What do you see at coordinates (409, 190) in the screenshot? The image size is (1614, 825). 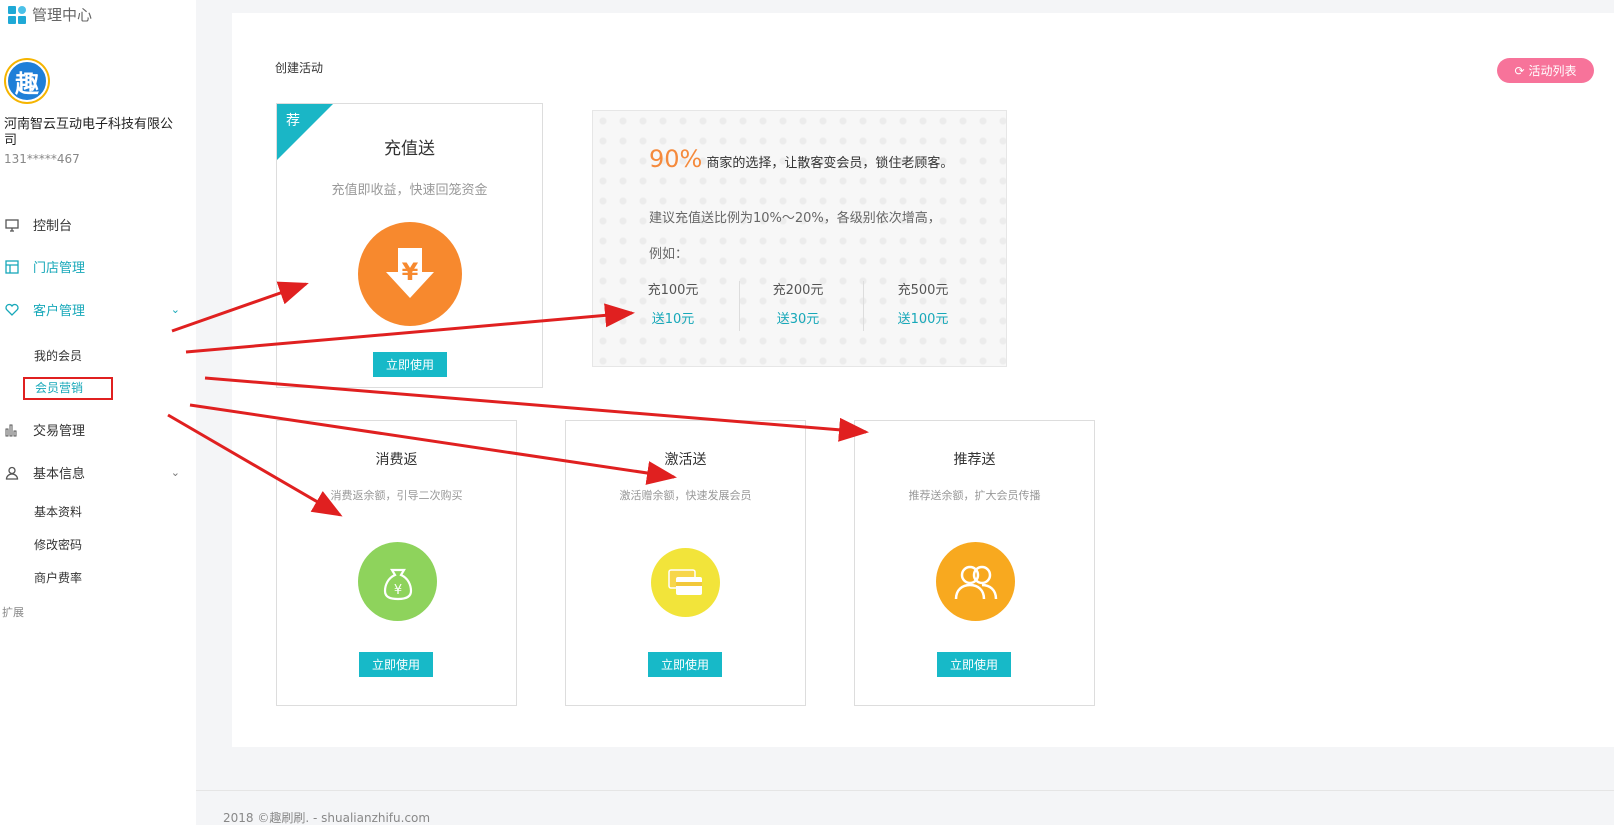 I see `recharge-desc: 充值即收益，快速回笼资金` at bounding box center [409, 190].